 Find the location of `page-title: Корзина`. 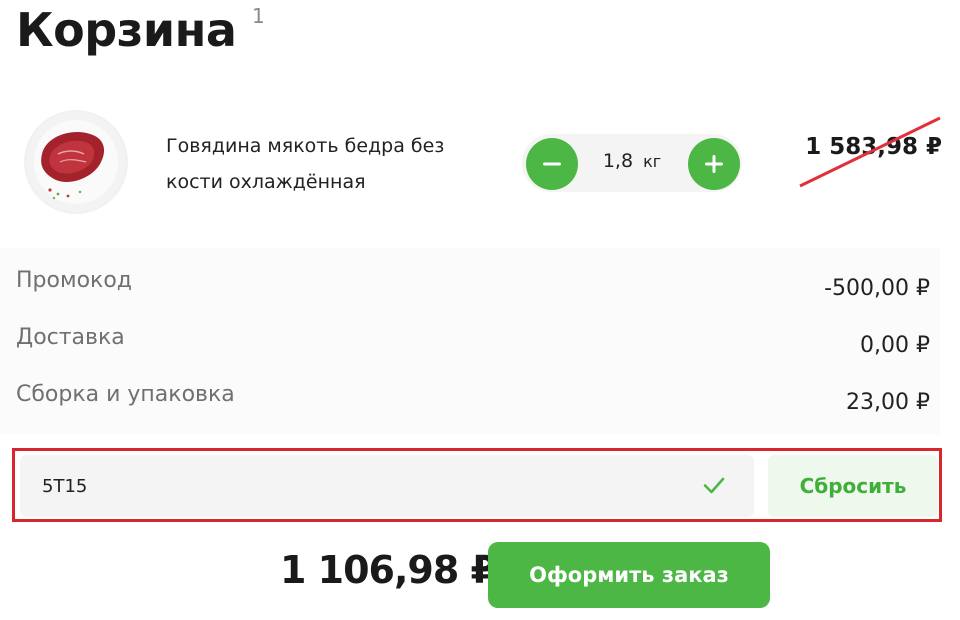

page-title: Корзина is located at coordinates (126, 30).